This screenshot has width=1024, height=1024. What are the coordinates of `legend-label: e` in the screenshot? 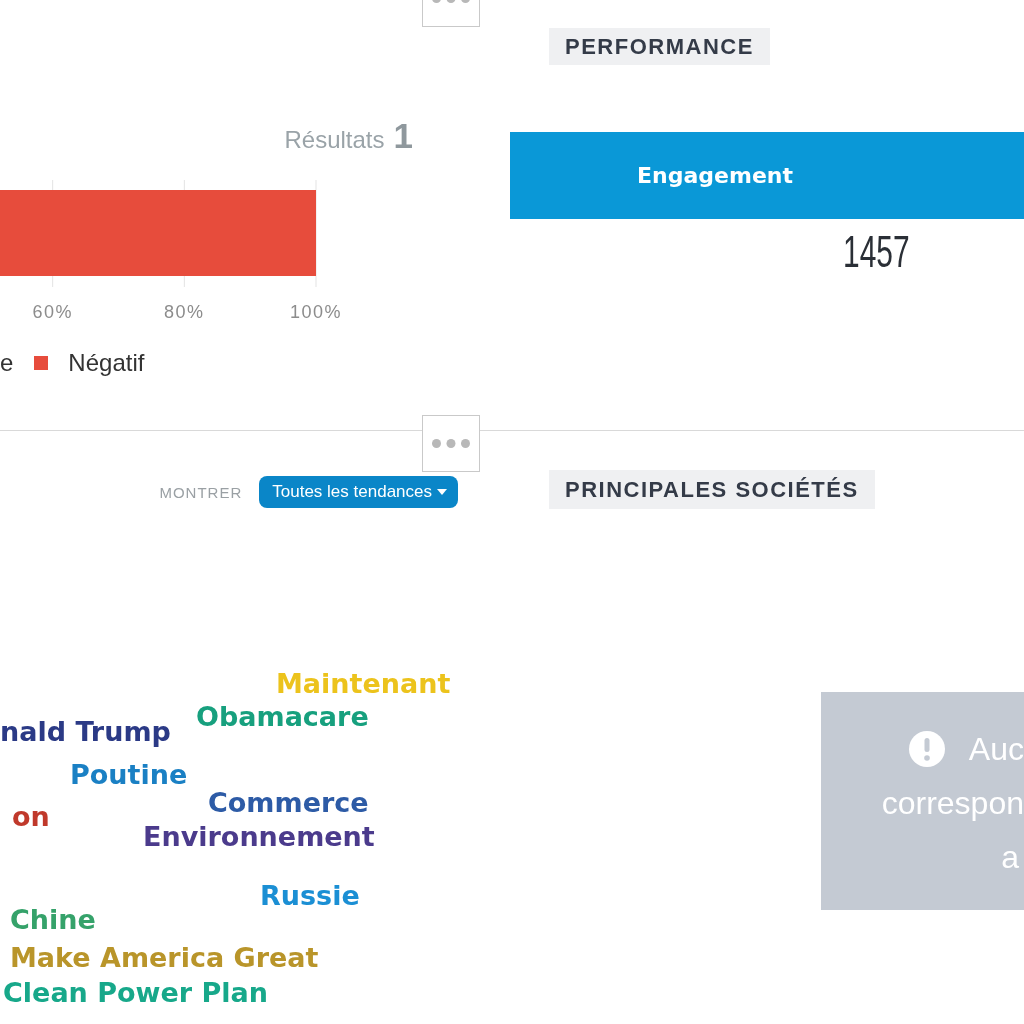 It's located at (7, 363).